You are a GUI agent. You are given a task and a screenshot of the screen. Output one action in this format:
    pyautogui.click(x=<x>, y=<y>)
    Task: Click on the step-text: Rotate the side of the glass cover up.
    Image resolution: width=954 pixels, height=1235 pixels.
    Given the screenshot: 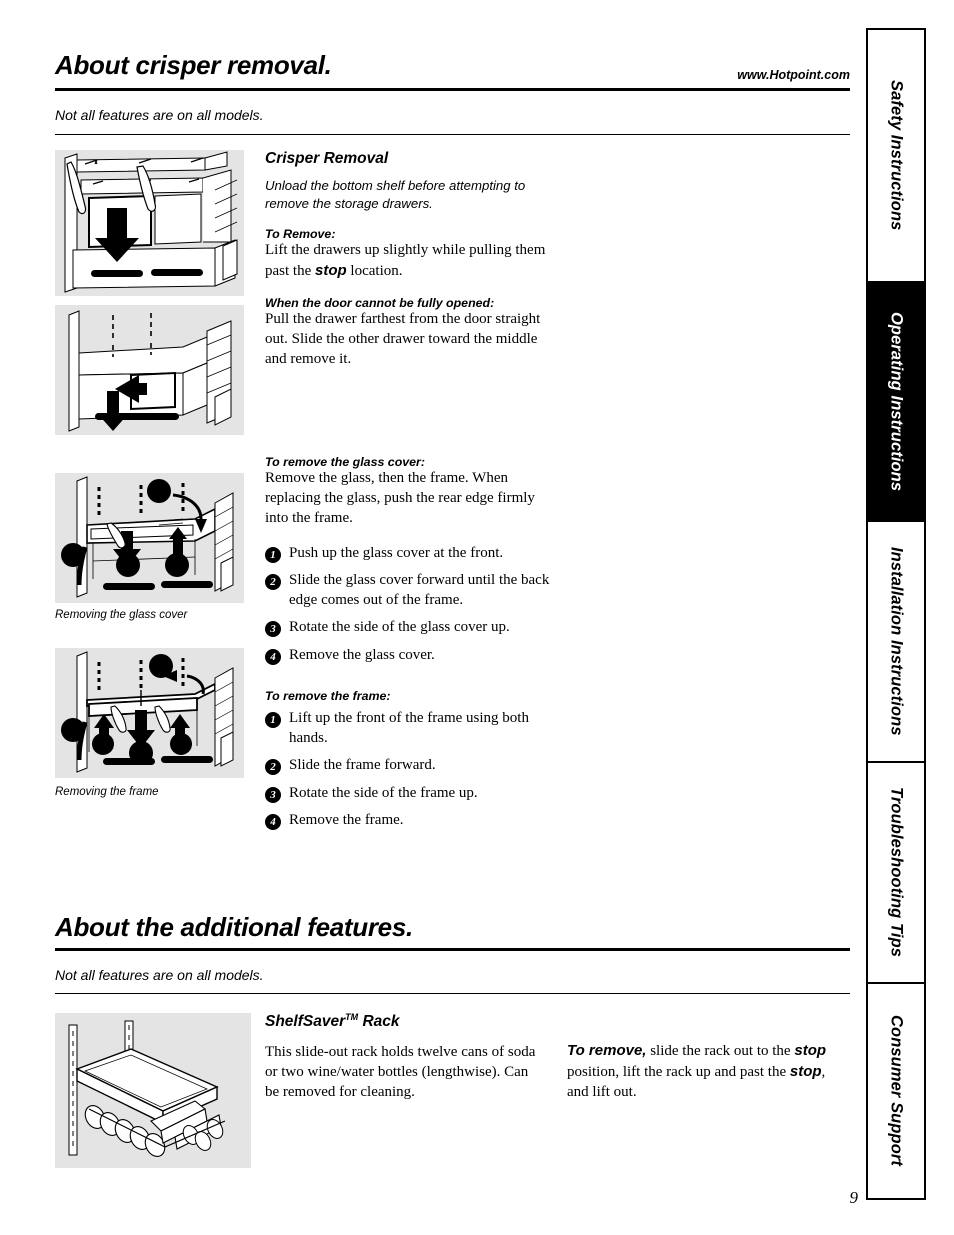 What is the action you would take?
    pyautogui.click(x=399, y=627)
    